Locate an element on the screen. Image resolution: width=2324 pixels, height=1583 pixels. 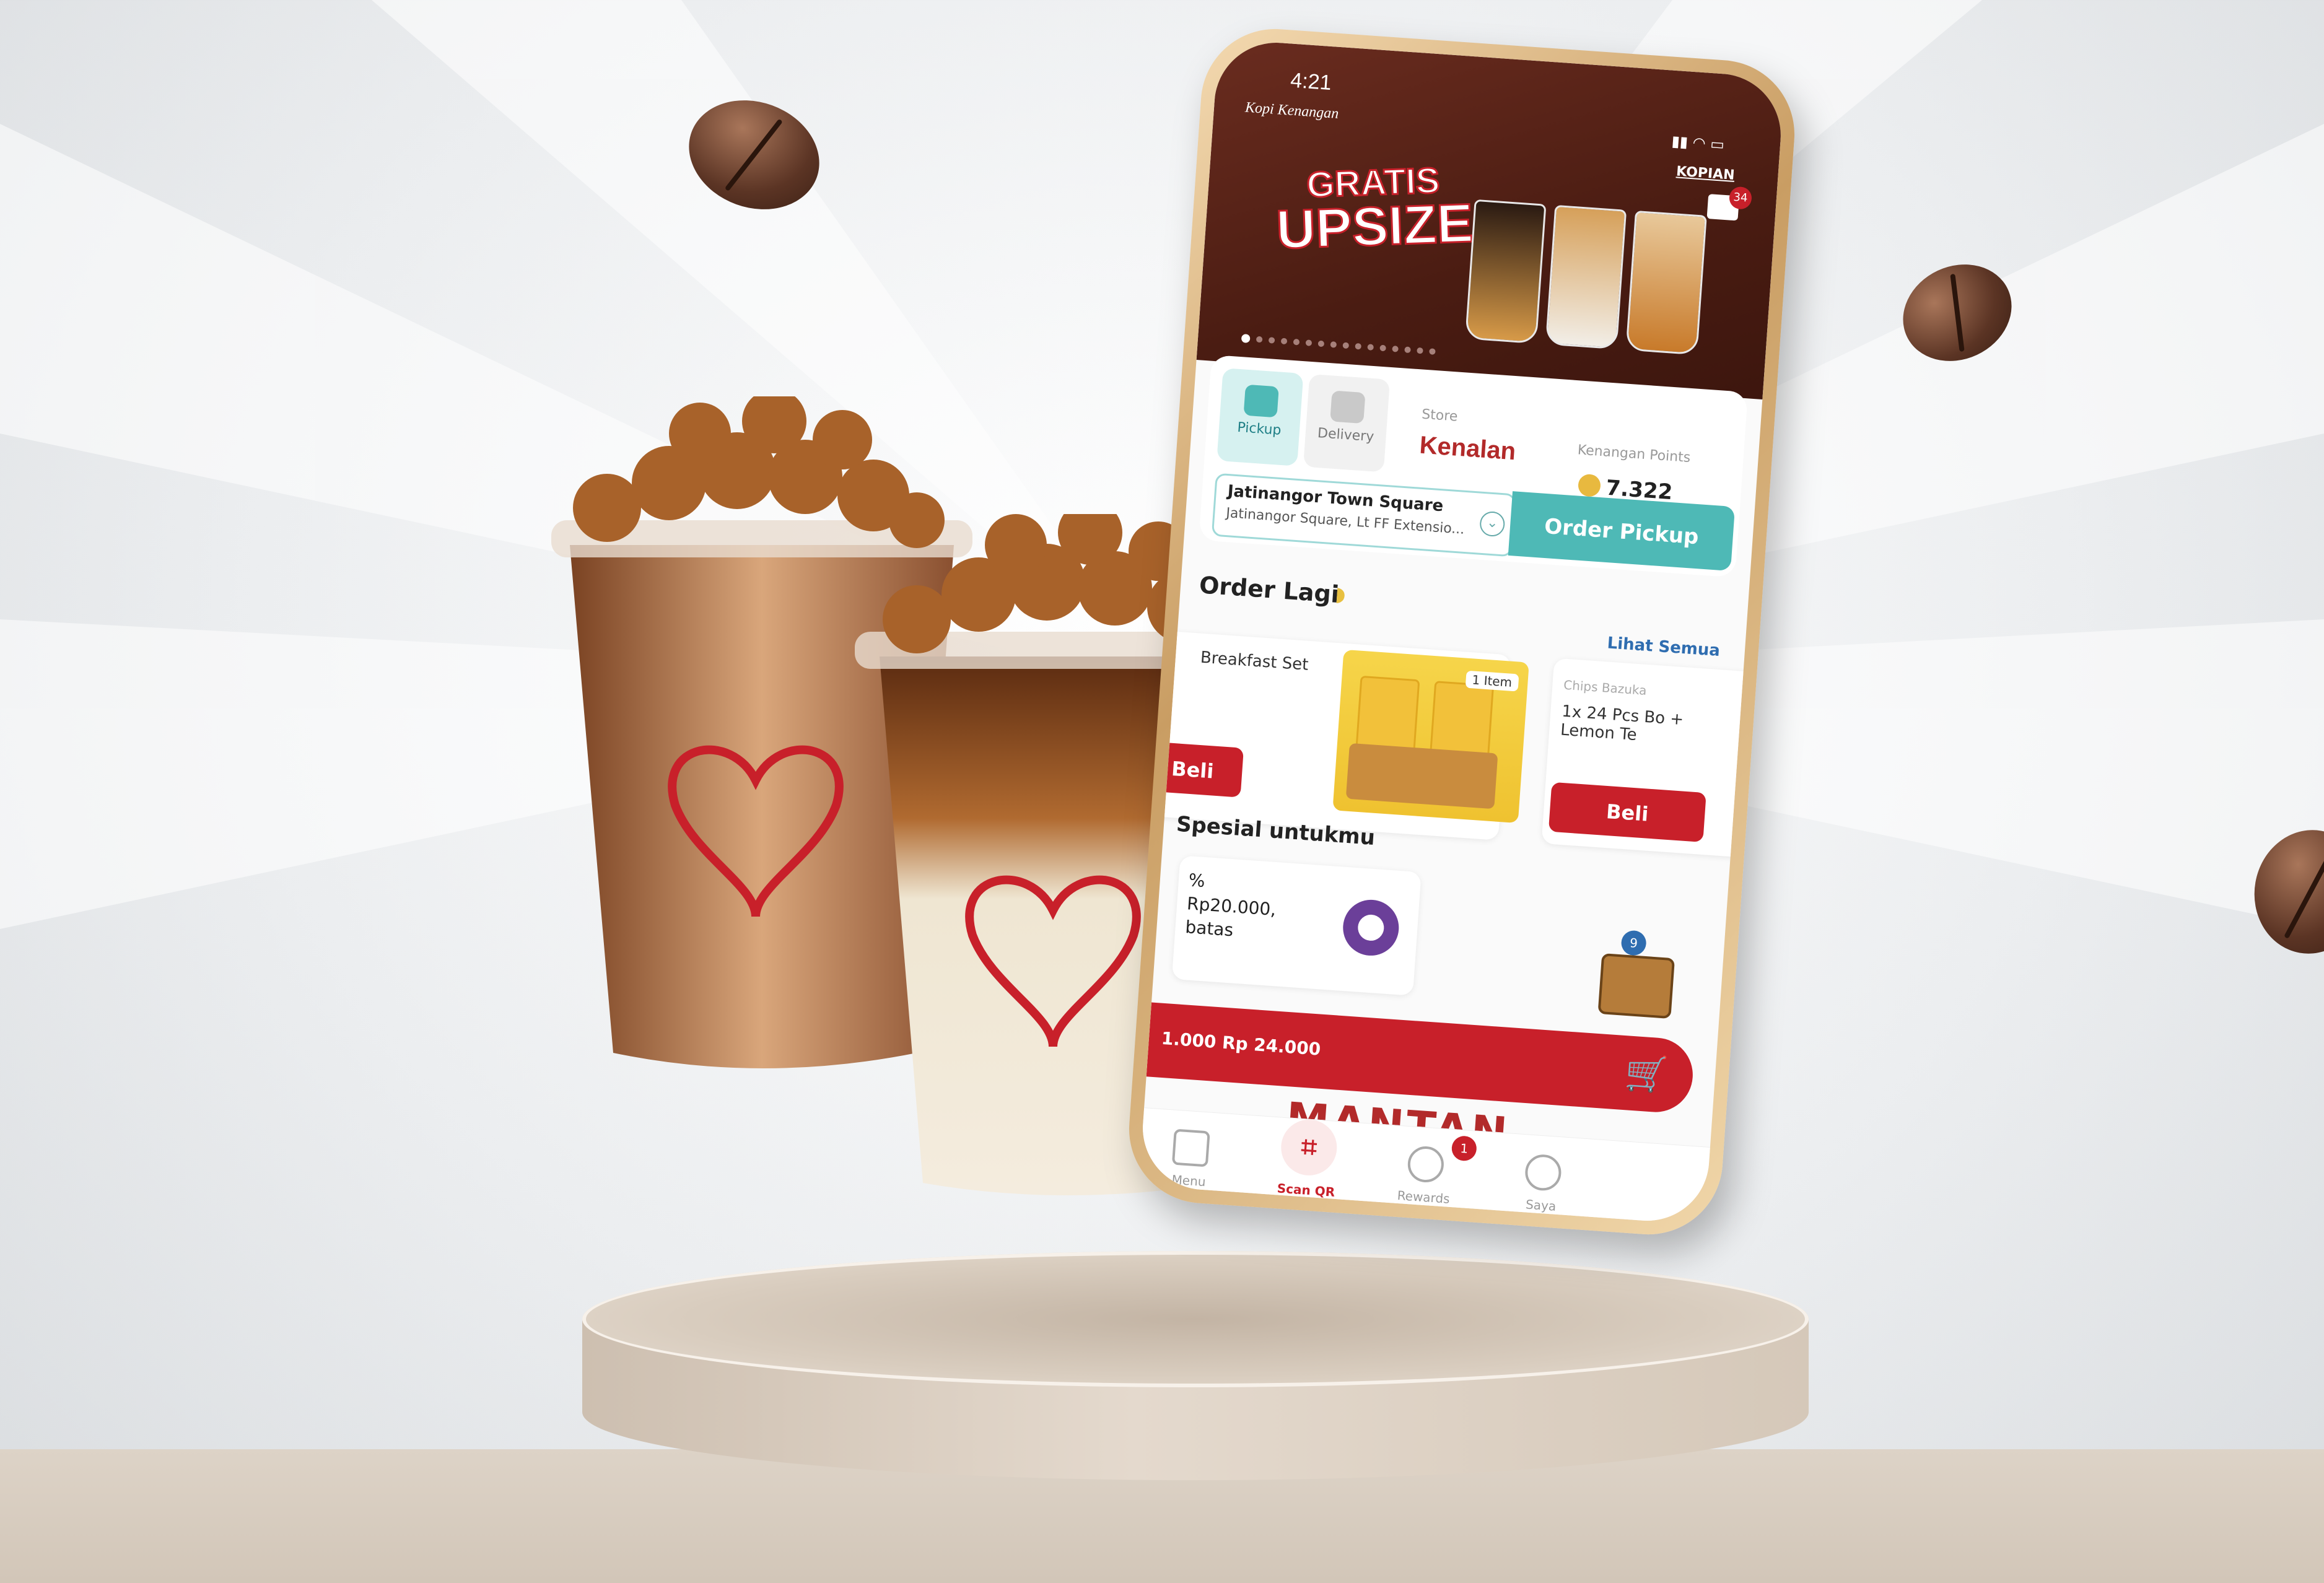
menu-icon is located at coordinates (1190, 1147).